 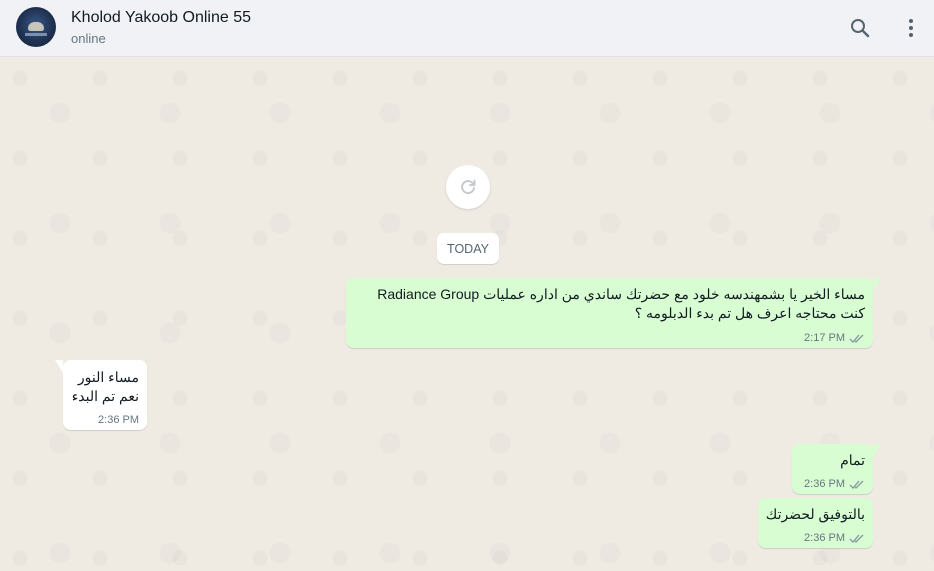 What do you see at coordinates (860, 28) in the screenshot?
I see `search-icon` at bounding box center [860, 28].